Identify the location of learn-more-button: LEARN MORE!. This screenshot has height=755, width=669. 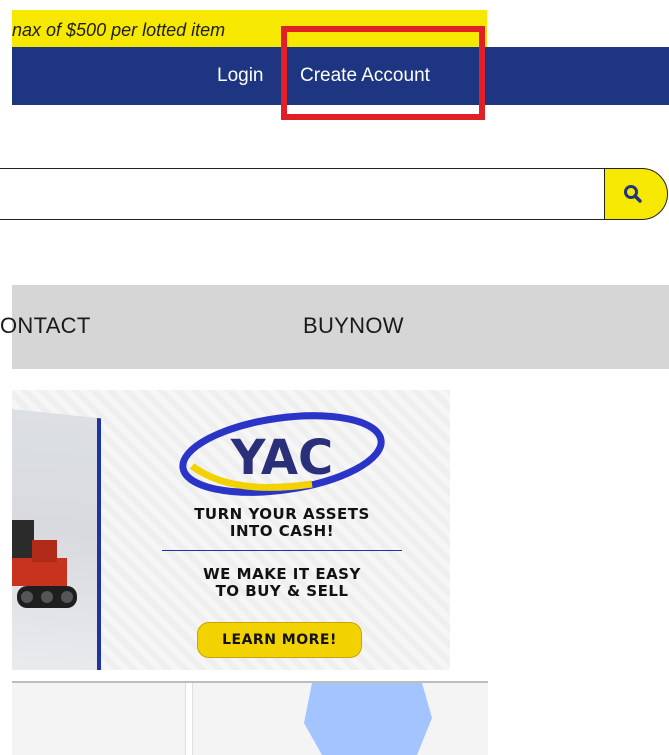
(279, 640).